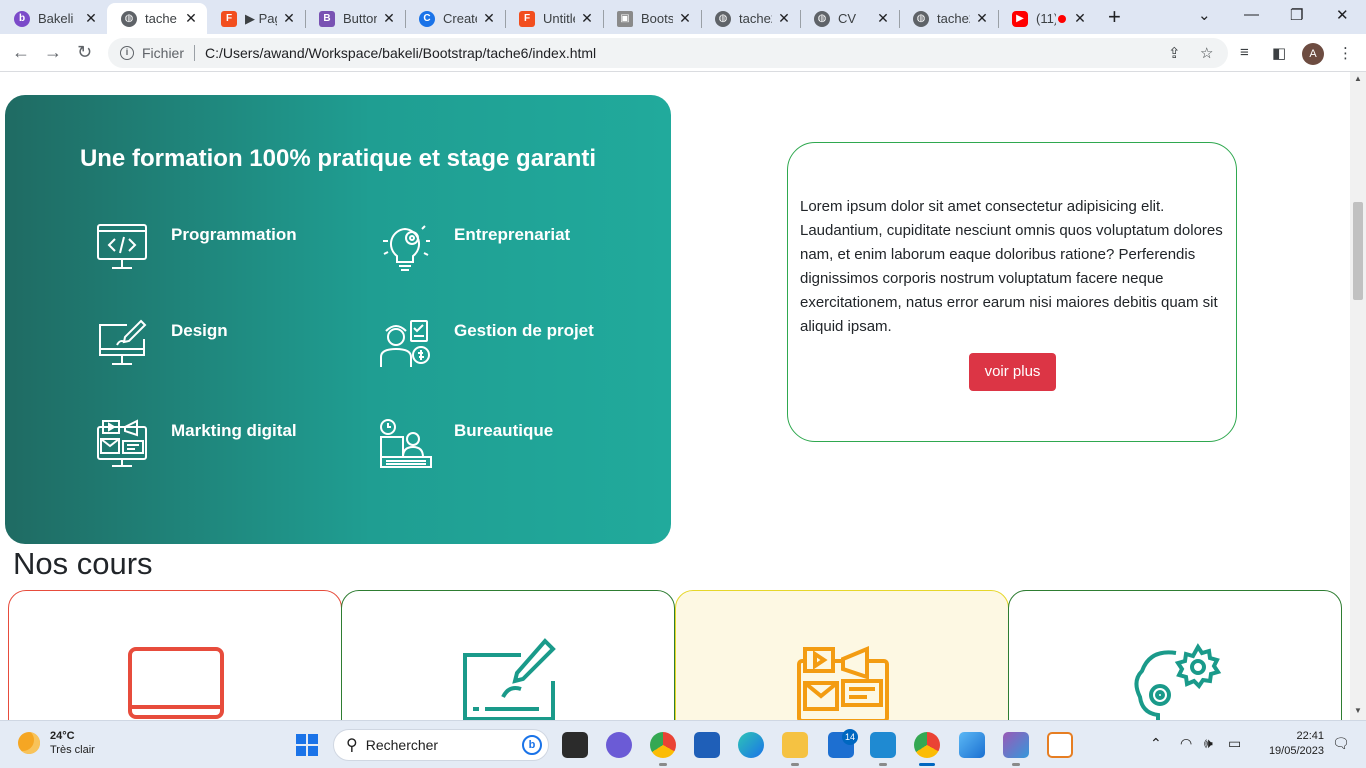 Image resolution: width=1366 pixels, height=768 pixels. I want to click on brain-gear-icon, so click(1178, 681).